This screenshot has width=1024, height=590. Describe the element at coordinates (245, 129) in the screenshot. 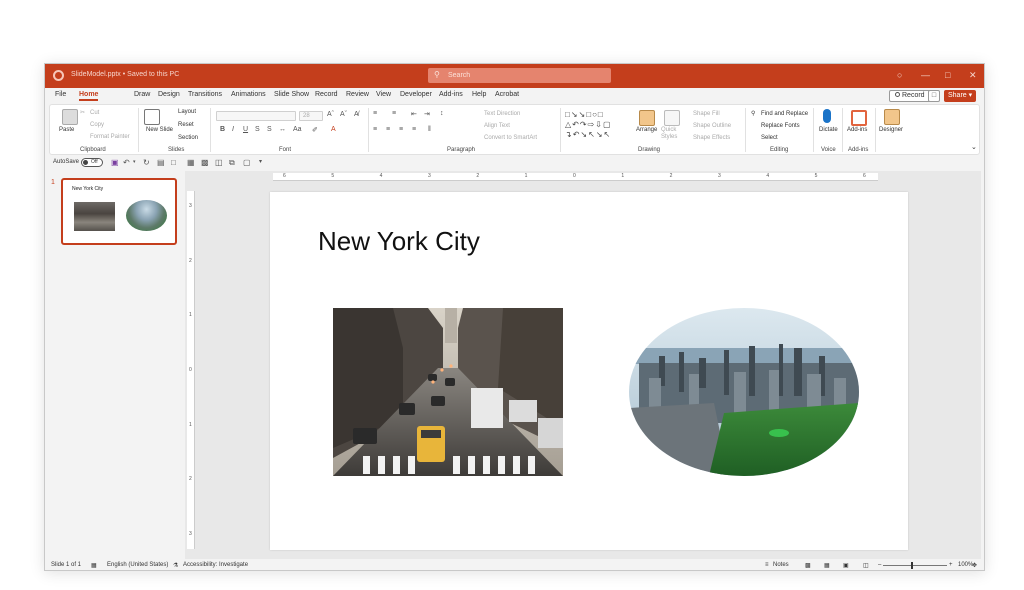

I see `underline-icon: U` at that location.